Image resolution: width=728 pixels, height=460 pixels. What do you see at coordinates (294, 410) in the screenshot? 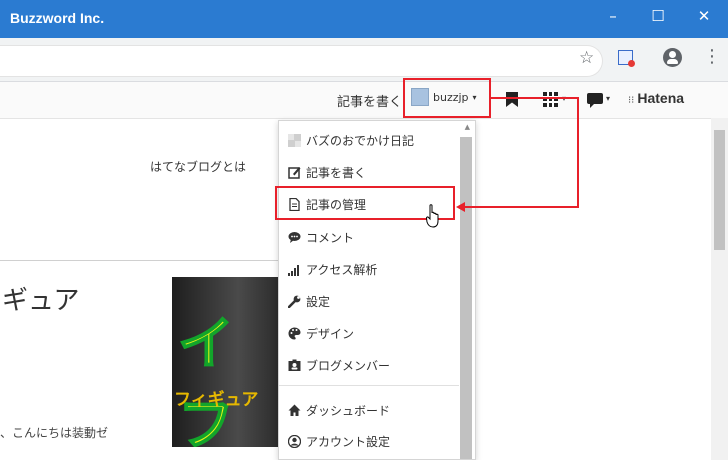
I see `home-icon` at bounding box center [294, 410].